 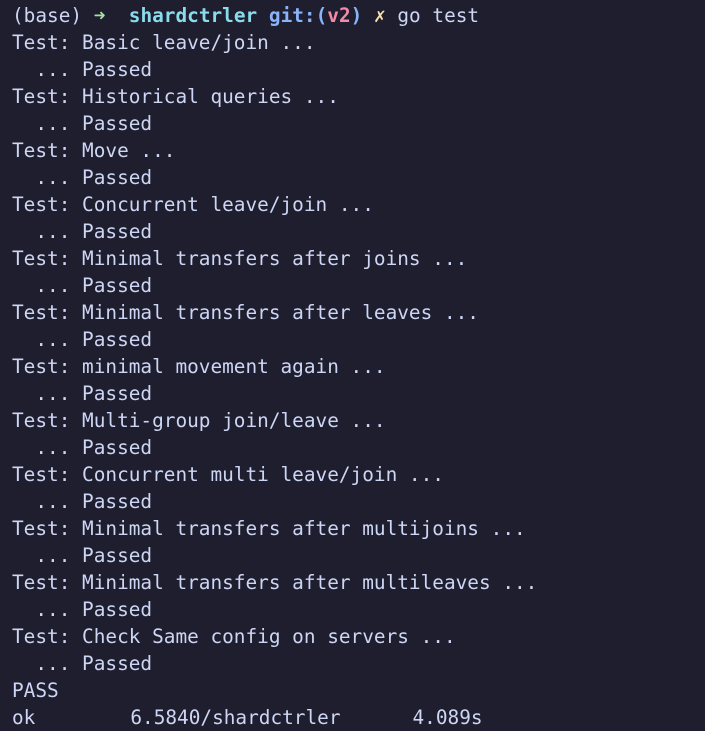 What do you see at coordinates (235, 717) in the screenshot?
I see `package-path: 6.5840/shardctrler` at bounding box center [235, 717].